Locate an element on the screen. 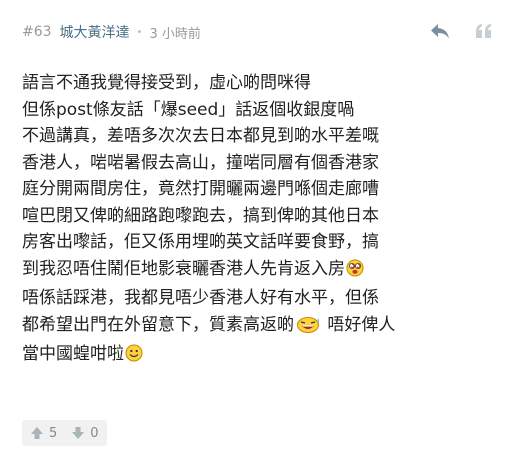 This screenshot has width=515, height=457. post-line: 庭分開兩間房住，竟然打開曬兩邊門喺個走廊嘈 is located at coordinates (200, 189).